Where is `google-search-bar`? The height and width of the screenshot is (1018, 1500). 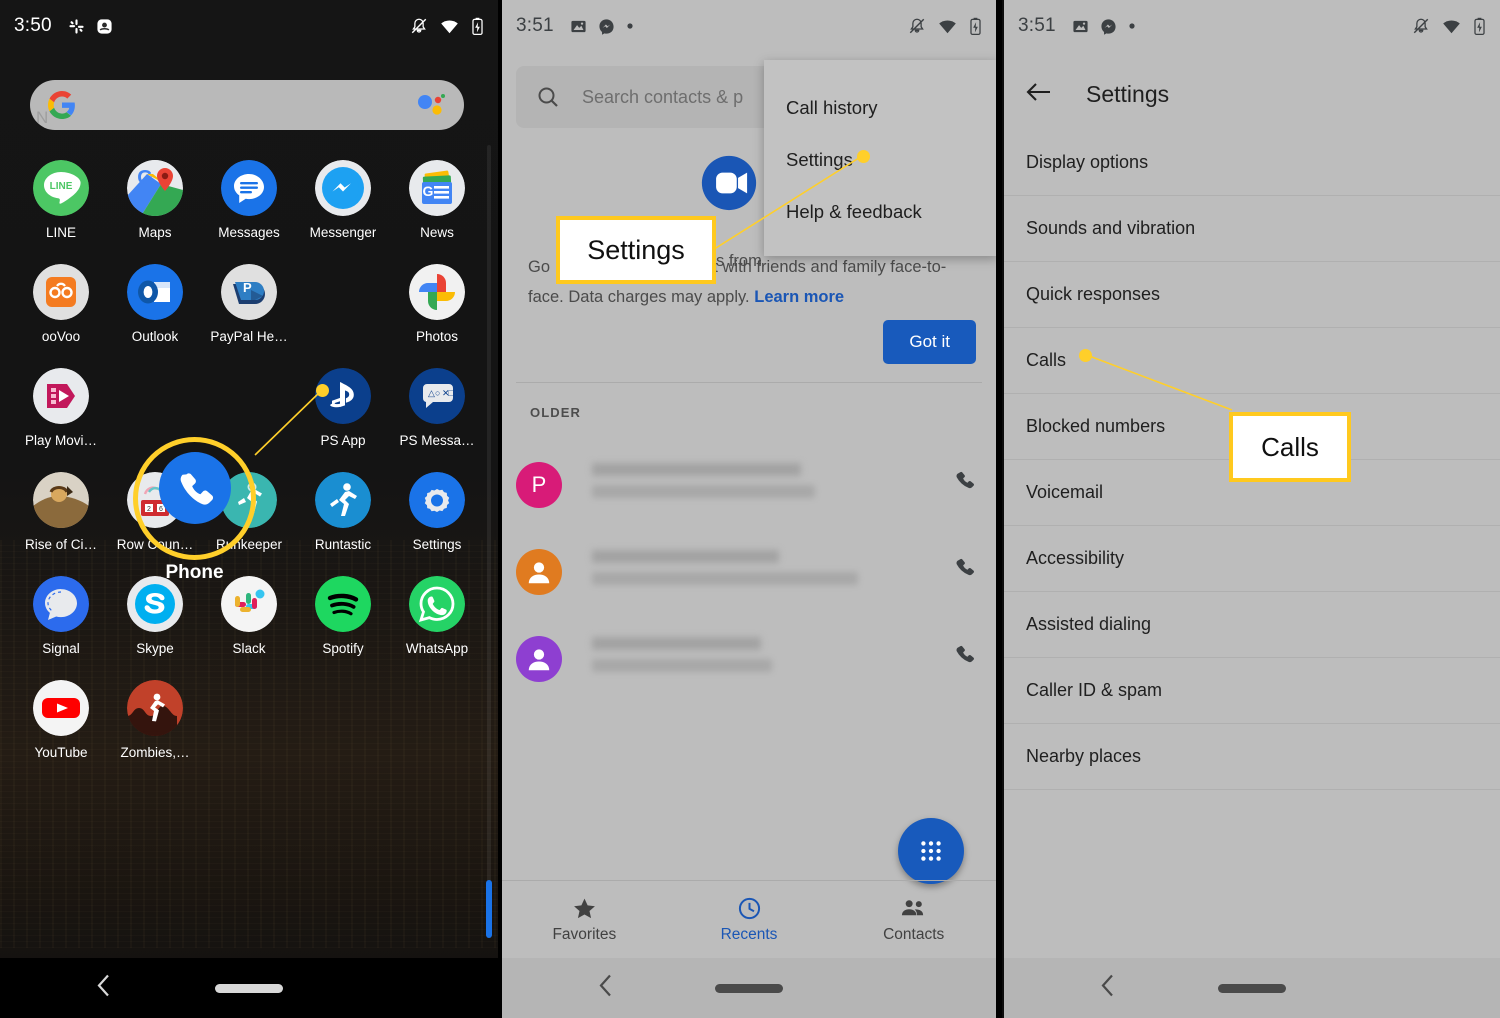
google-search-bar is located at coordinates (247, 105).